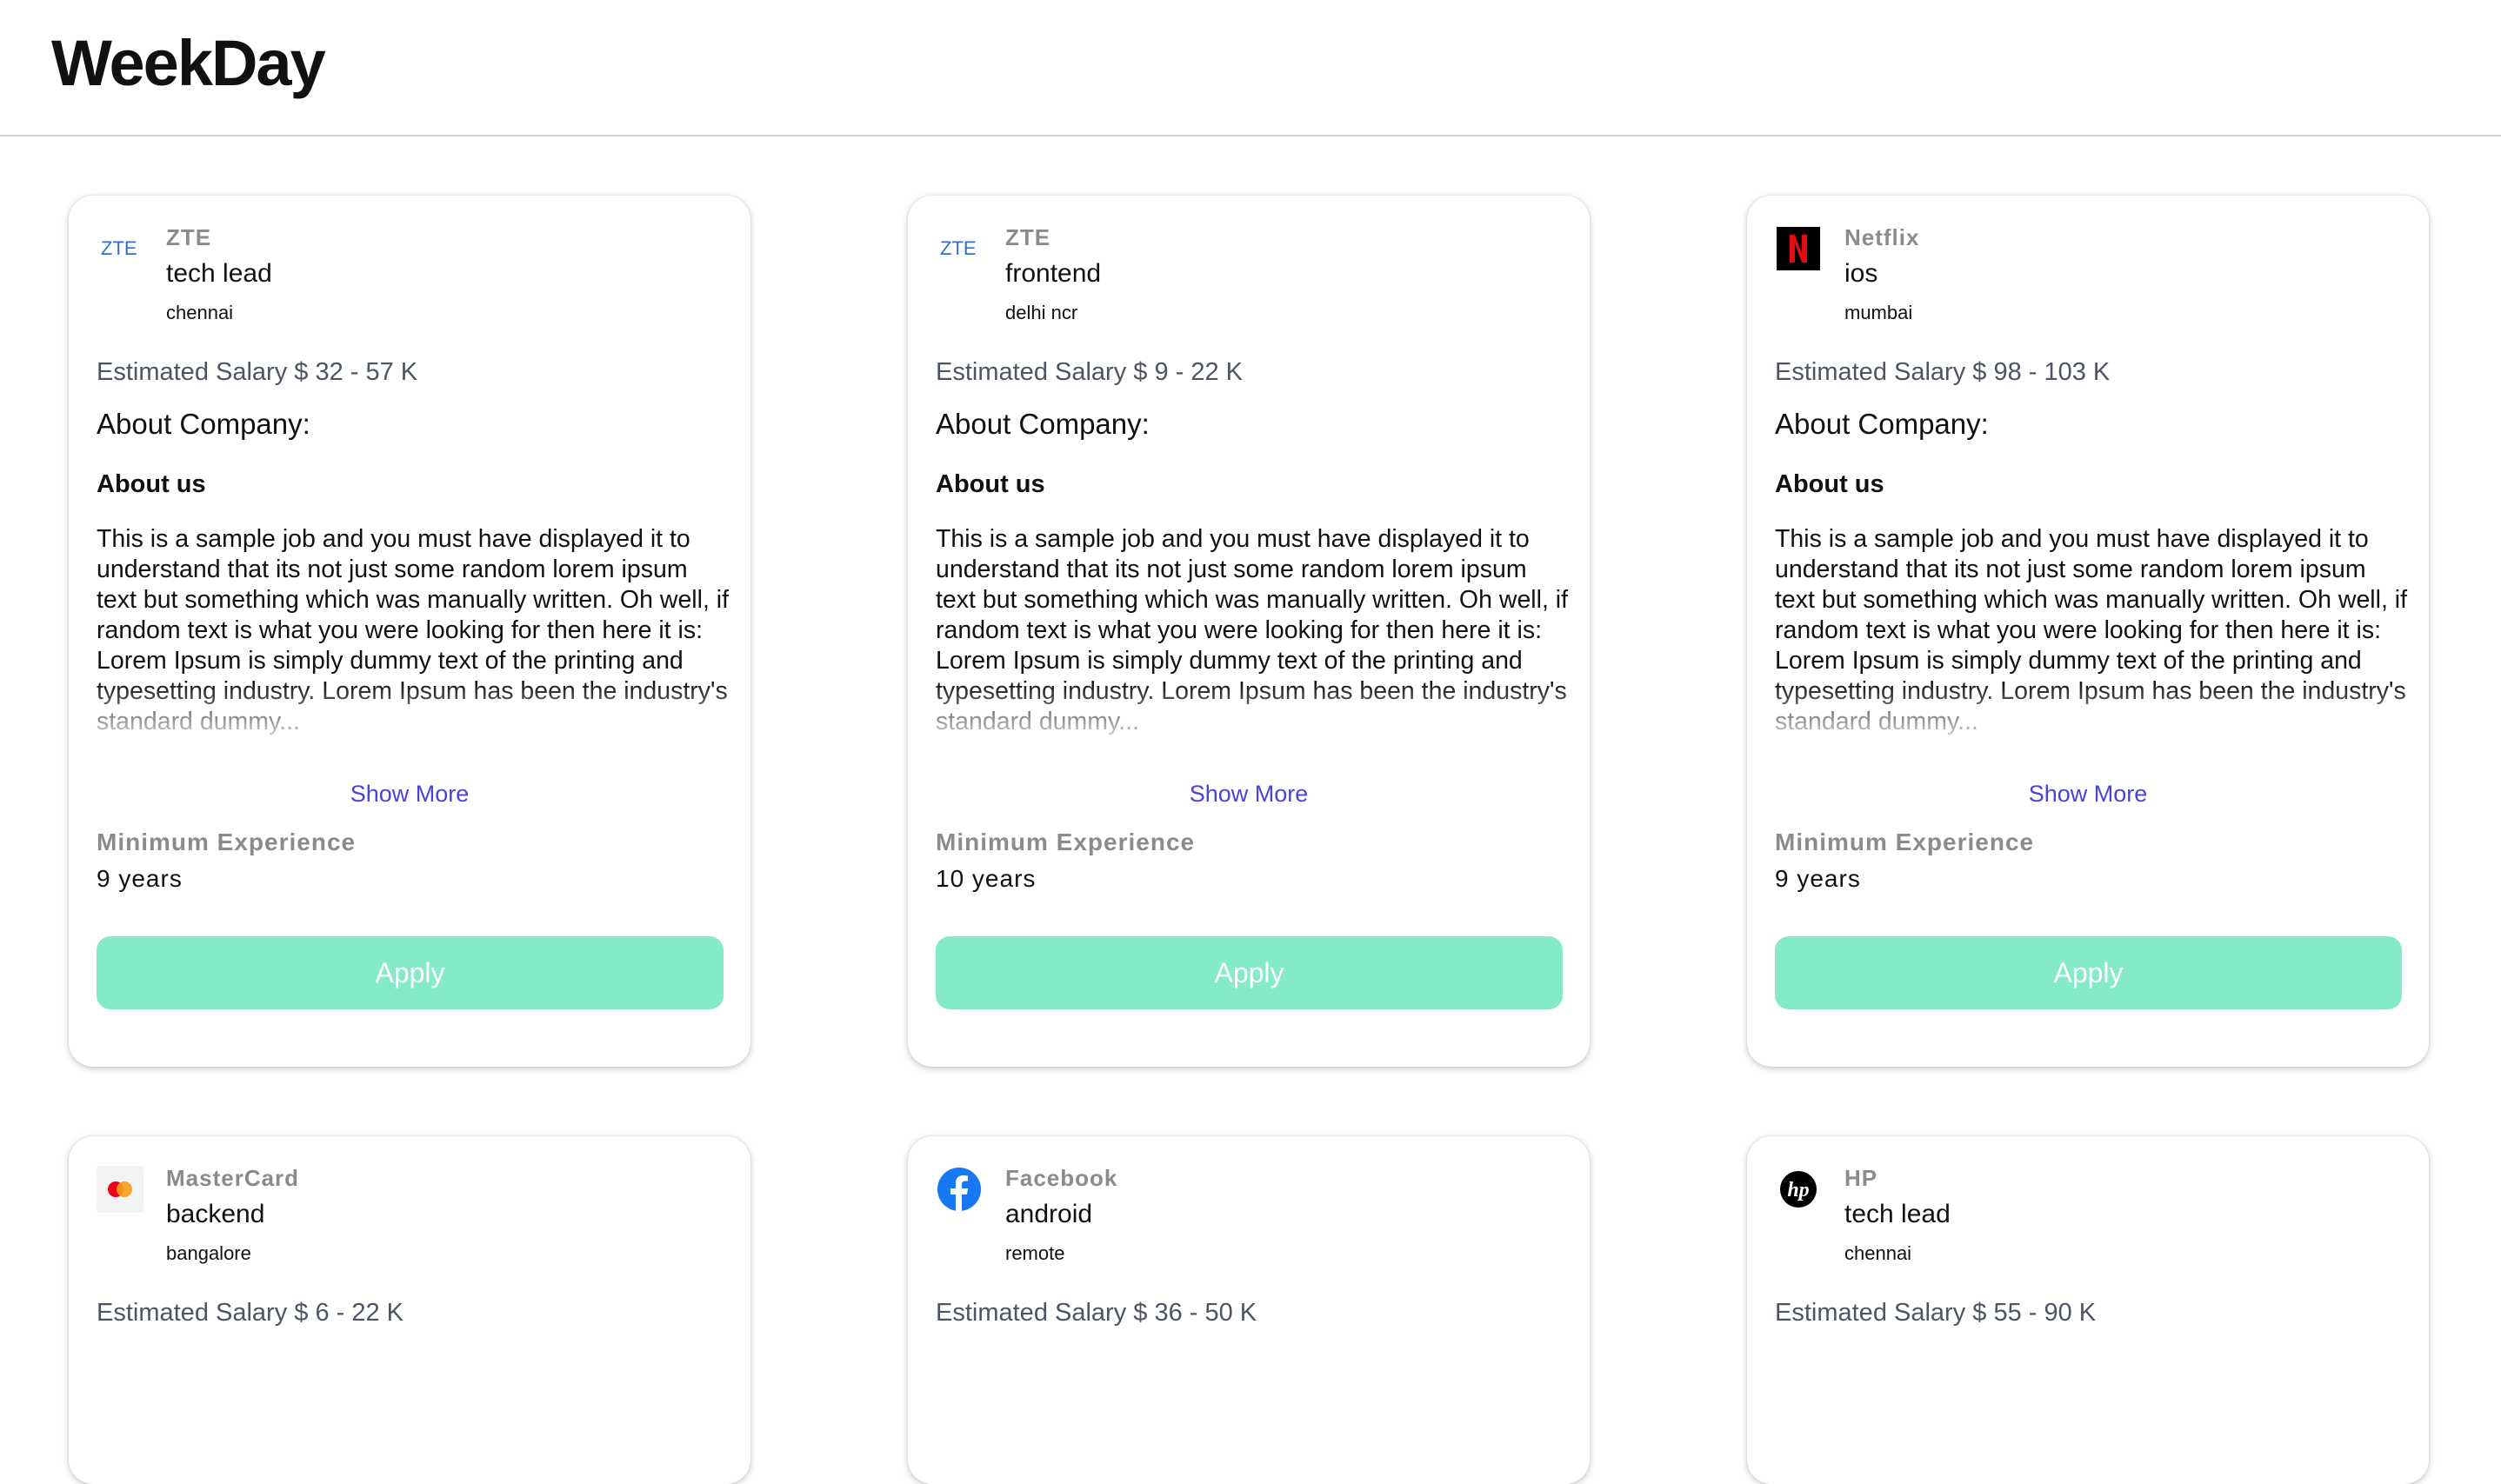 The height and width of the screenshot is (1484, 2501). I want to click on job-location: bangalore, so click(208, 1253).